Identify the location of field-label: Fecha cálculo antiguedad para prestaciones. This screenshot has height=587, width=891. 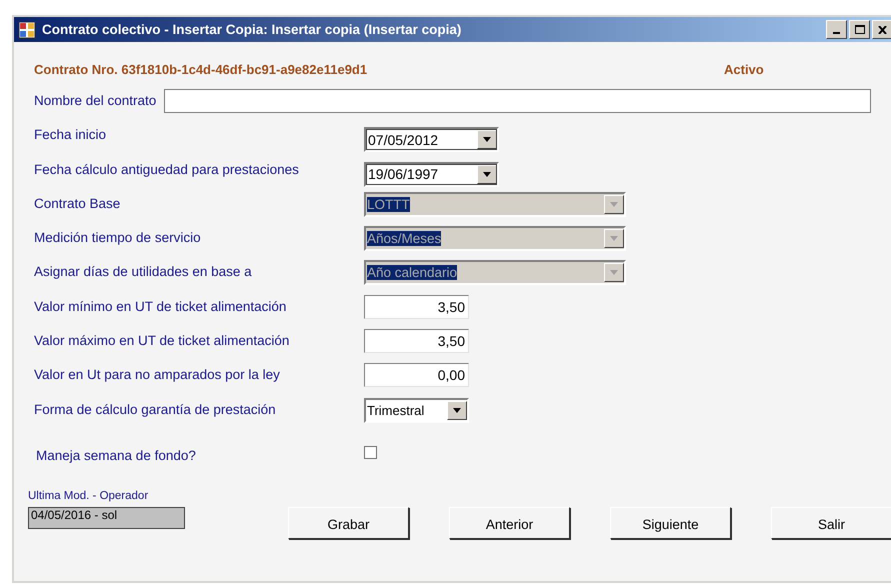
(167, 168).